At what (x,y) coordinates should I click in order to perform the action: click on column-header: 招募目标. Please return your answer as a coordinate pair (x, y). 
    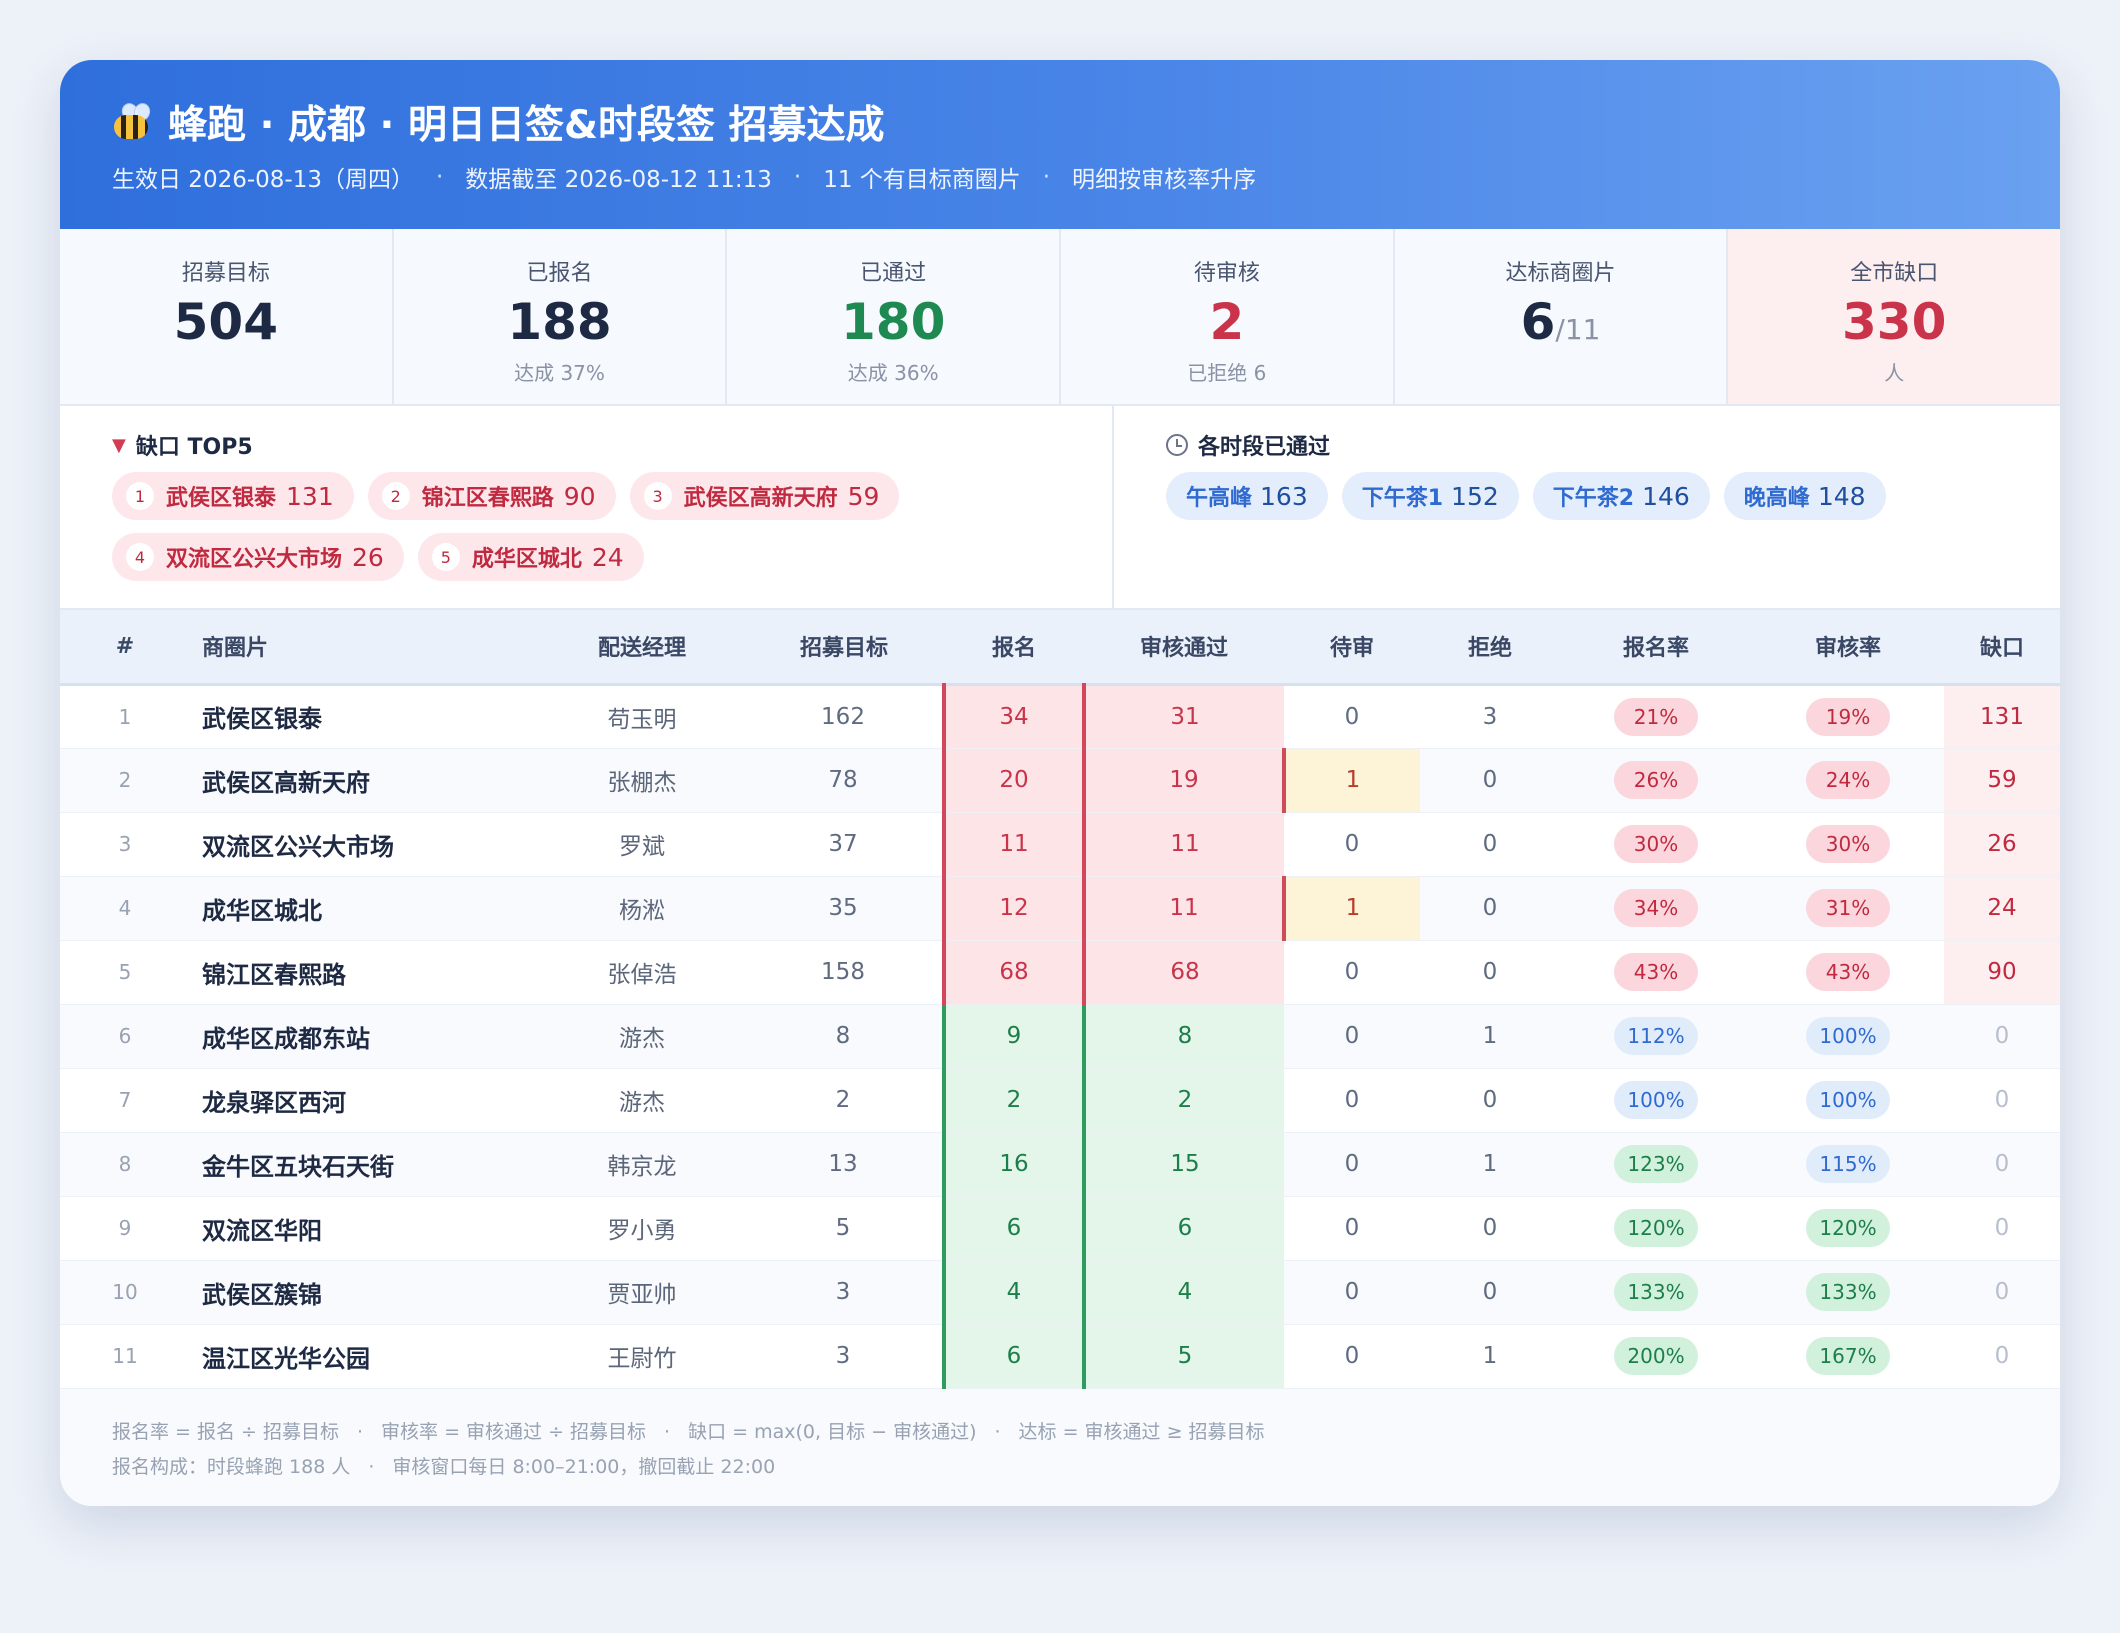
    Looking at the image, I should click on (844, 648).